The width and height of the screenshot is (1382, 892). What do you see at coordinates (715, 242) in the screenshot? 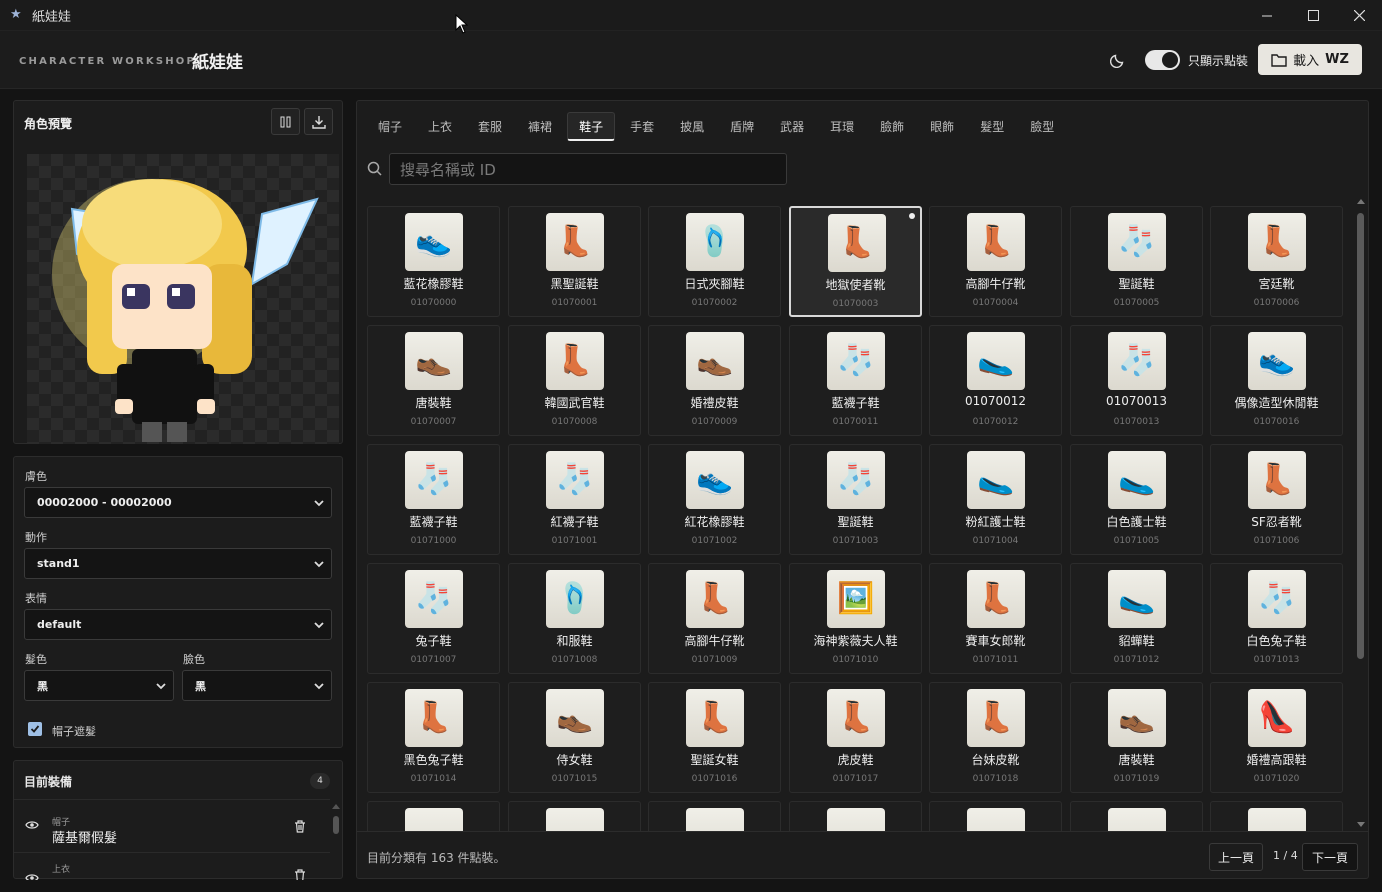
I see `item-thumbnail: 🩴` at bounding box center [715, 242].